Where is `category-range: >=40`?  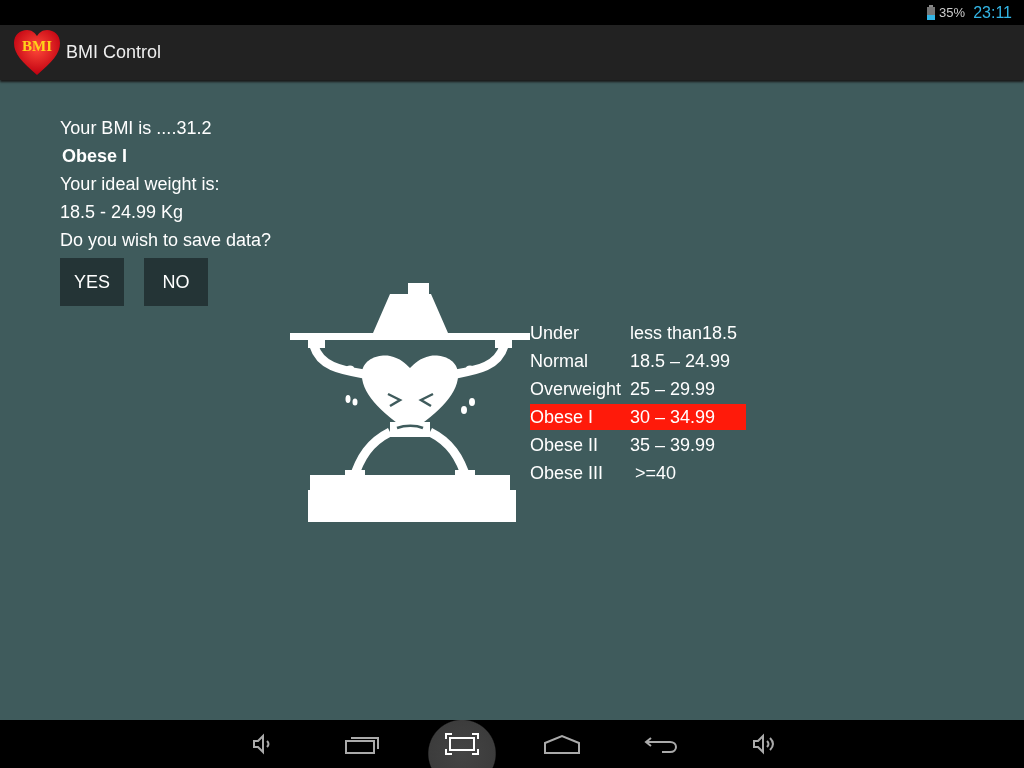
category-range: >=40 is located at coordinates (655, 473).